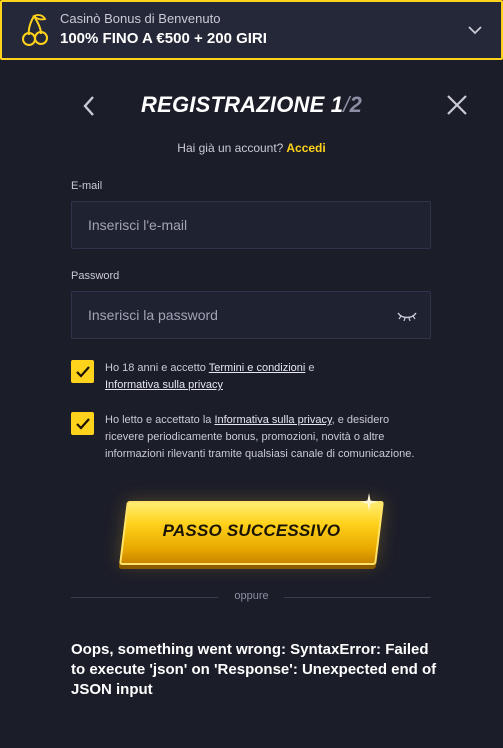 This screenshot has height=748, width=503. I want to click on password-field, so click(251, 315).